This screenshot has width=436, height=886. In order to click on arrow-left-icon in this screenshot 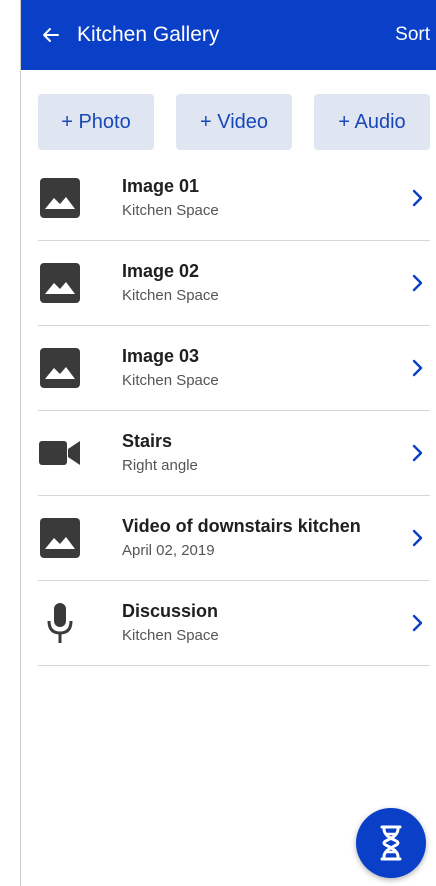, I will do `click(51, 35)`.